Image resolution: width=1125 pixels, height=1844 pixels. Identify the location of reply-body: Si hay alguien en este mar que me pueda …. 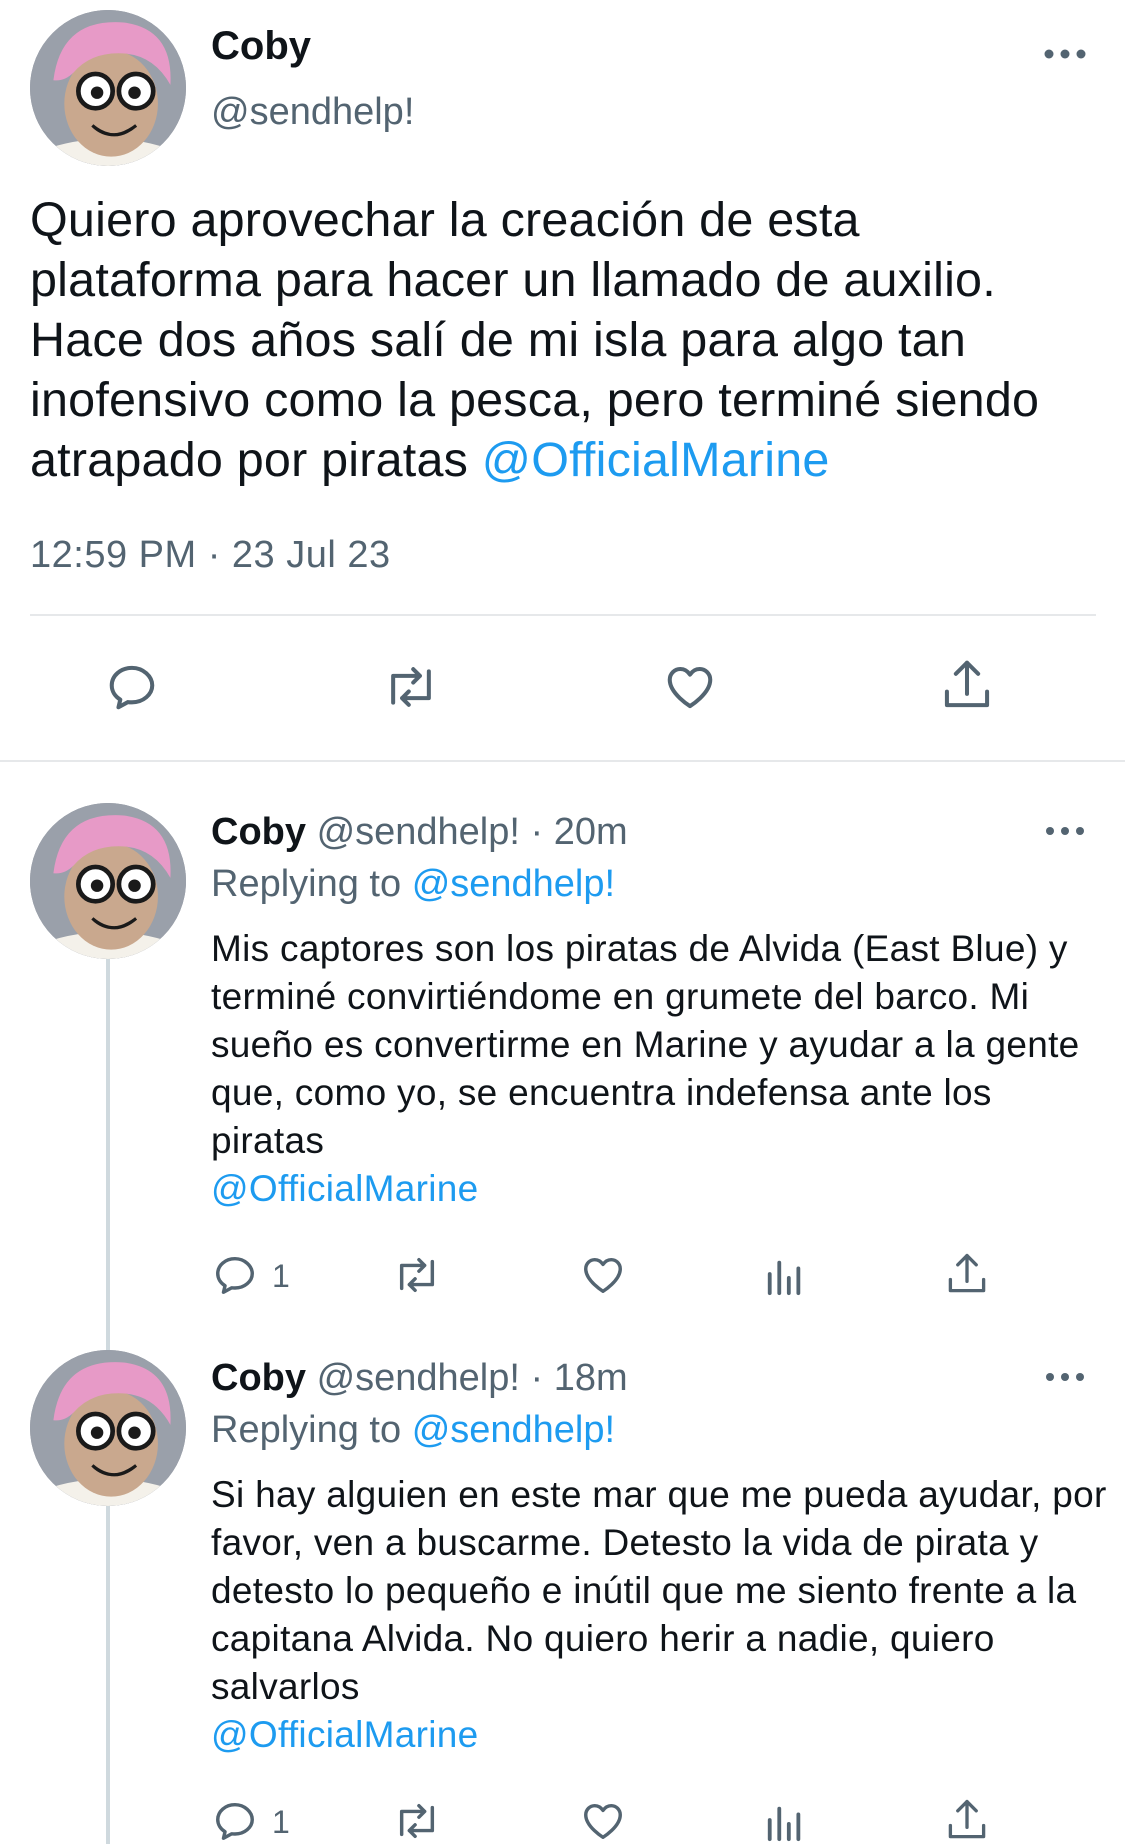
(659, 1590).